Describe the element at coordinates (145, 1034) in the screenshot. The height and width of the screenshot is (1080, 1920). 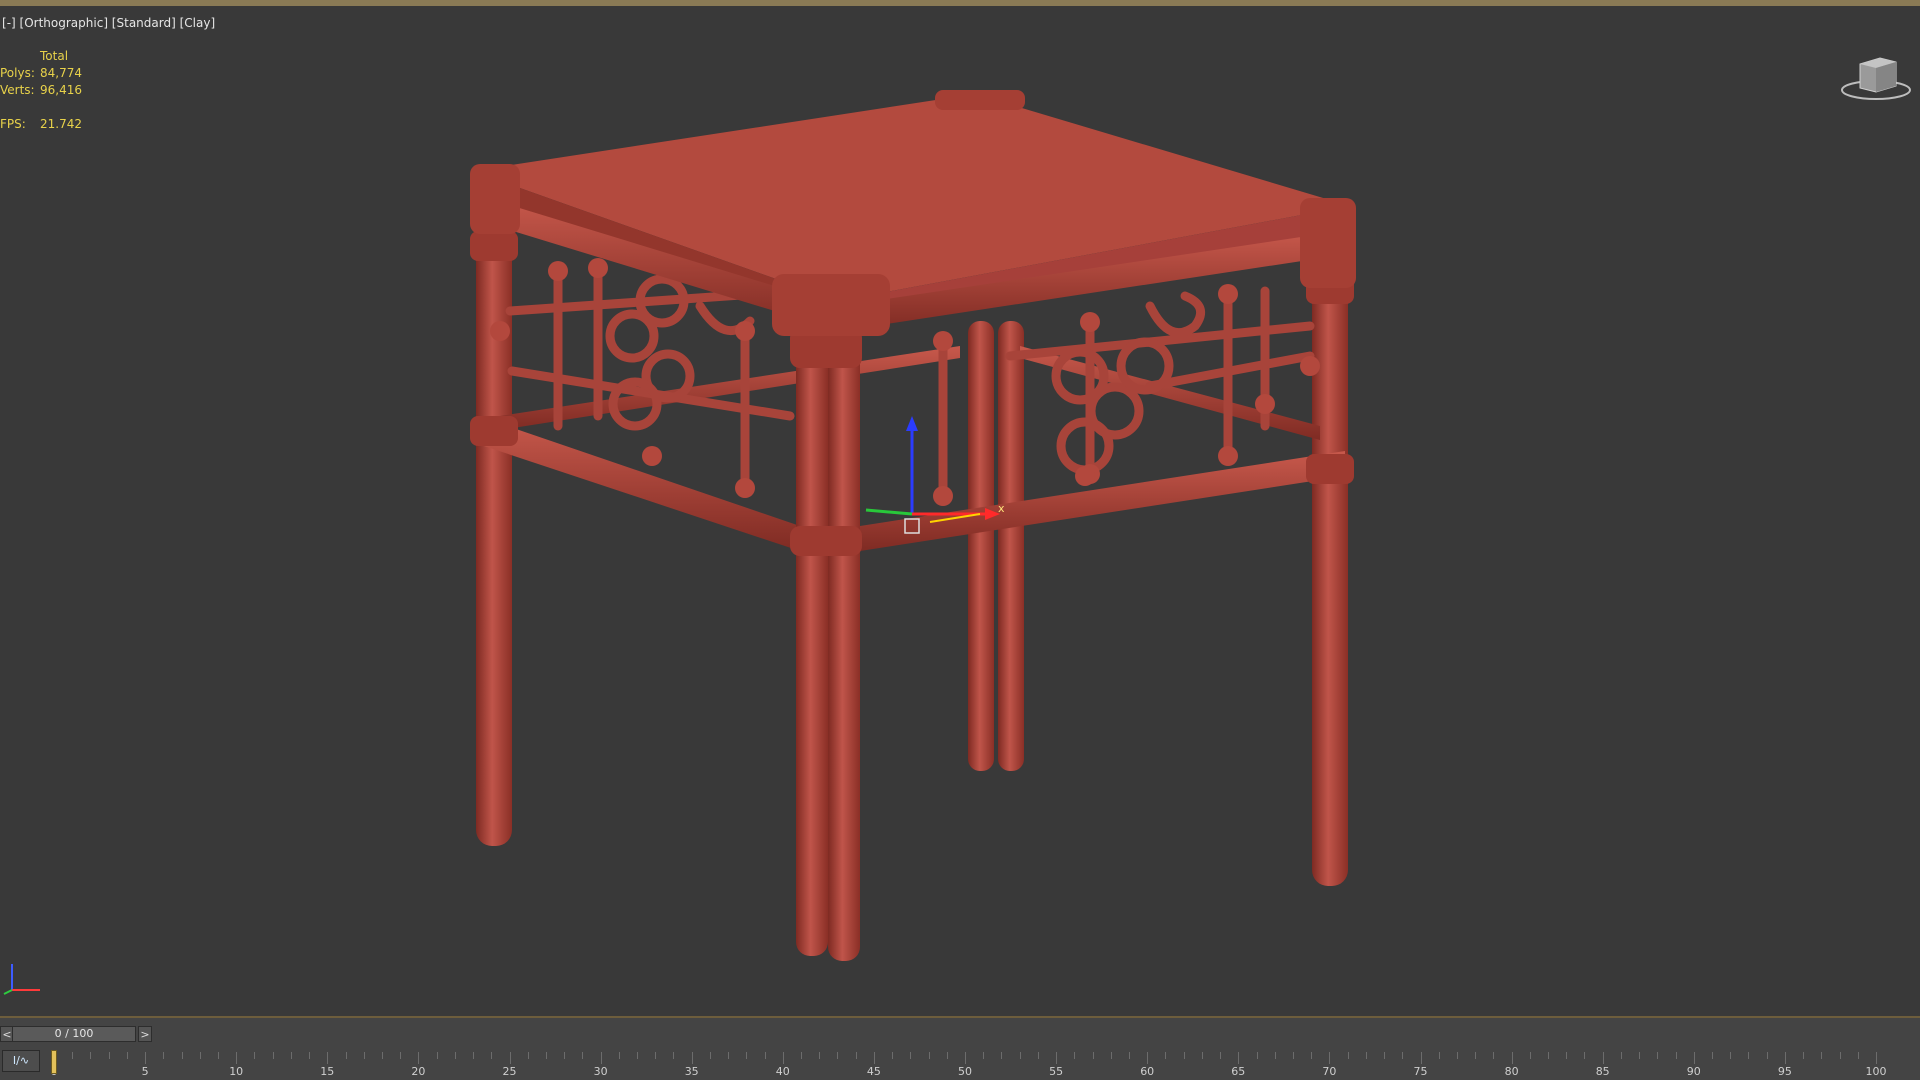
I see `next-frame-button: >` at that location.